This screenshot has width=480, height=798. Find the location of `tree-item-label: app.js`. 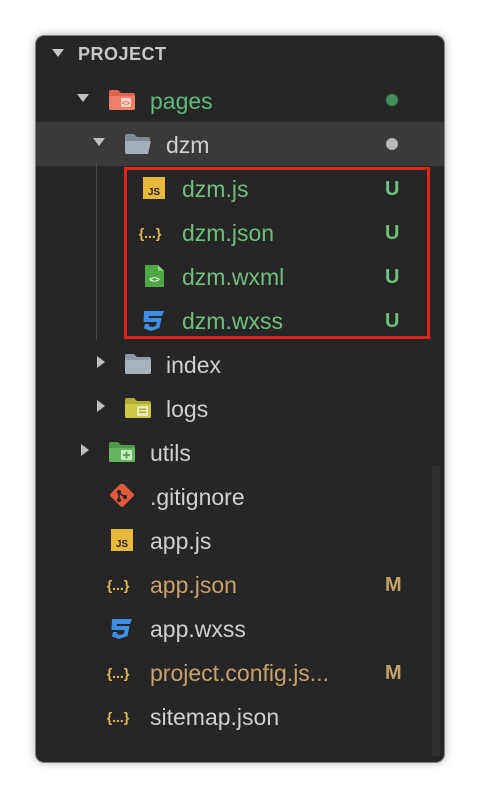

tree-item-label: app.js is located at coordinates (181, 541).